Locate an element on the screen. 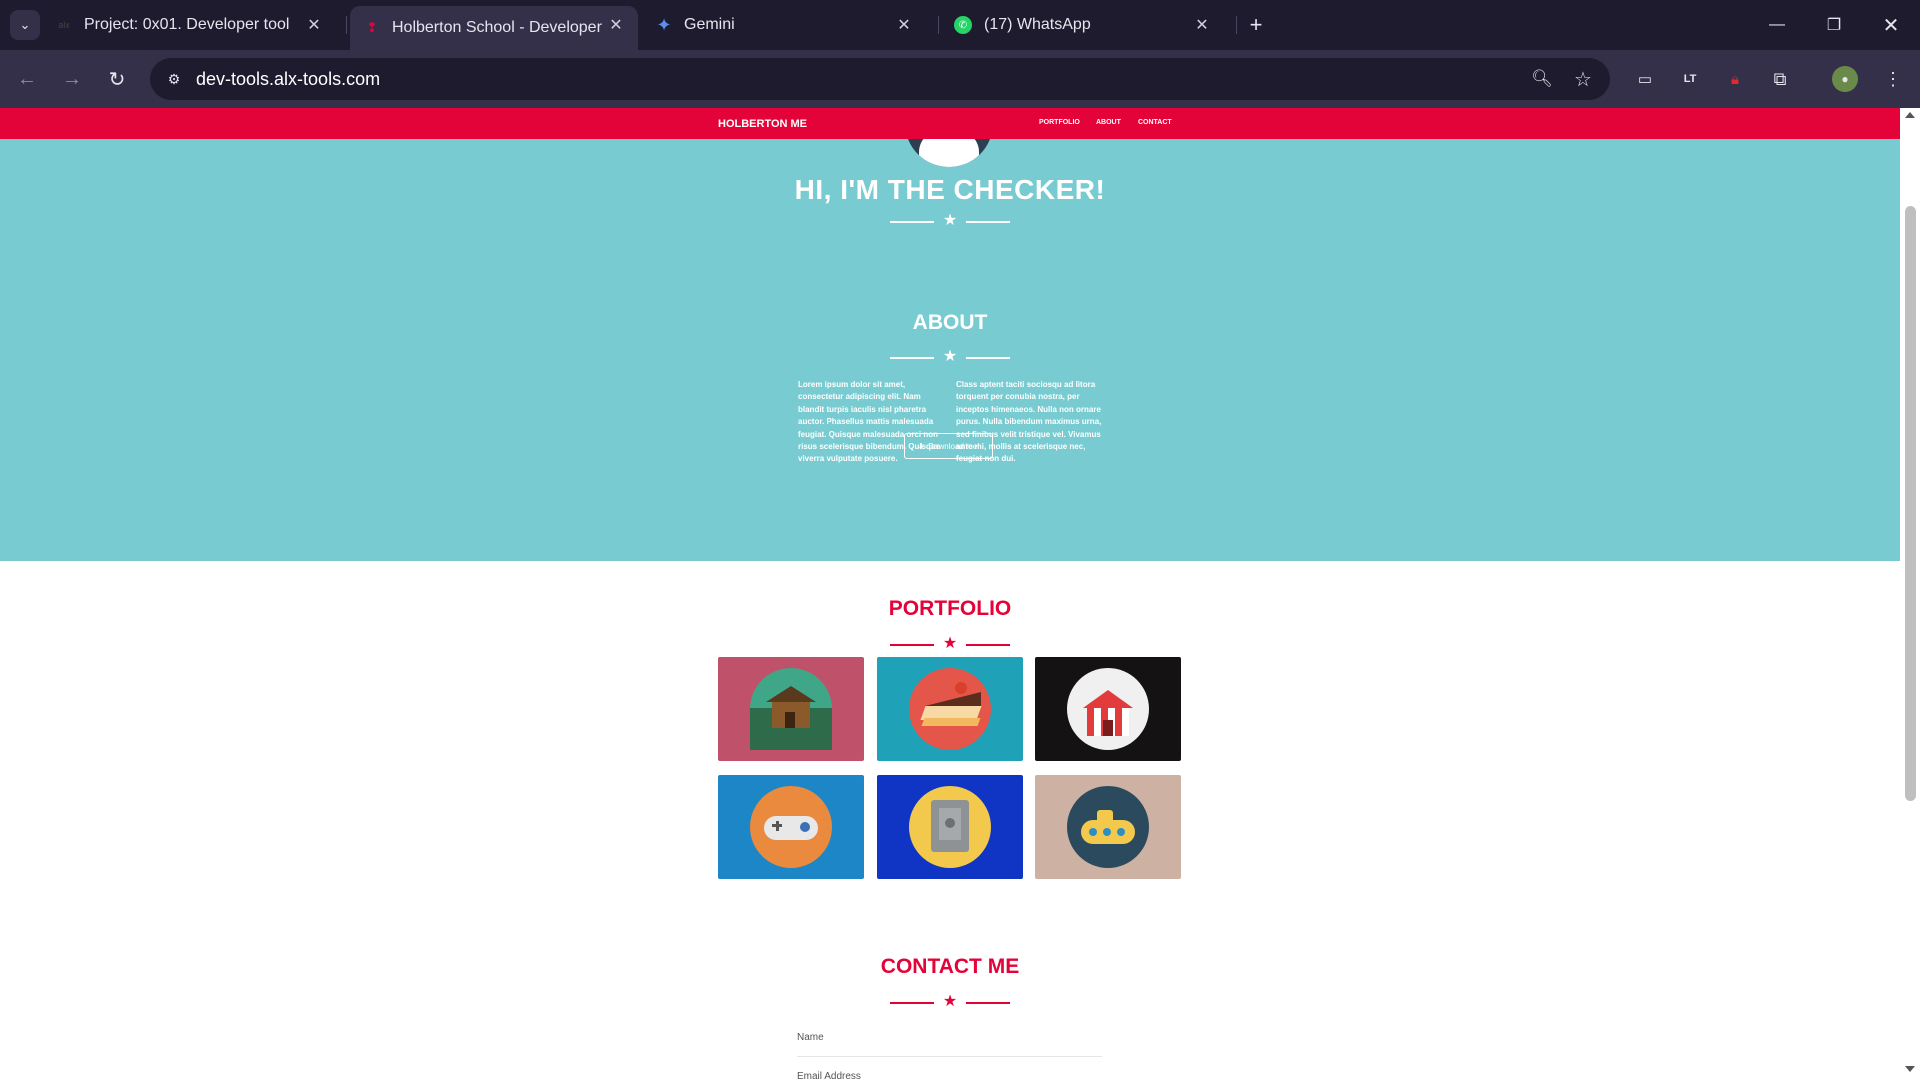 This screenshot has width=1920, height=1080. close-window-button: ✕ is located at coordinates (1891, 25).